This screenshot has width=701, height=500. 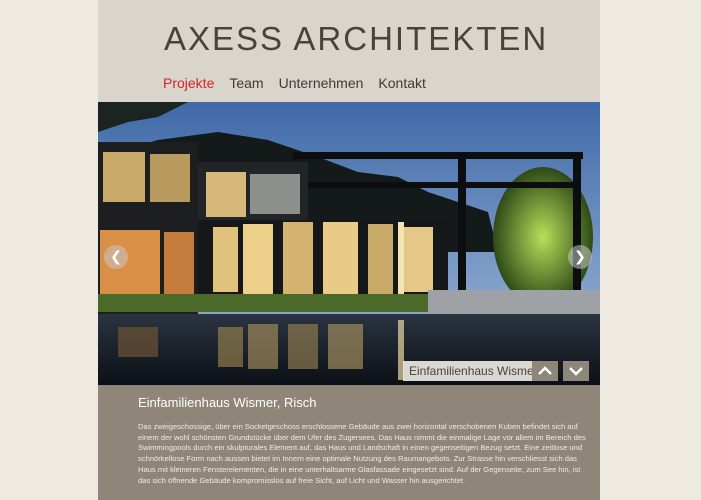 What do you see at coordinates (401, 83) in the screenshot?
I see `nav-item-kontakt: Kontakt` at bounding box center [401, 83].